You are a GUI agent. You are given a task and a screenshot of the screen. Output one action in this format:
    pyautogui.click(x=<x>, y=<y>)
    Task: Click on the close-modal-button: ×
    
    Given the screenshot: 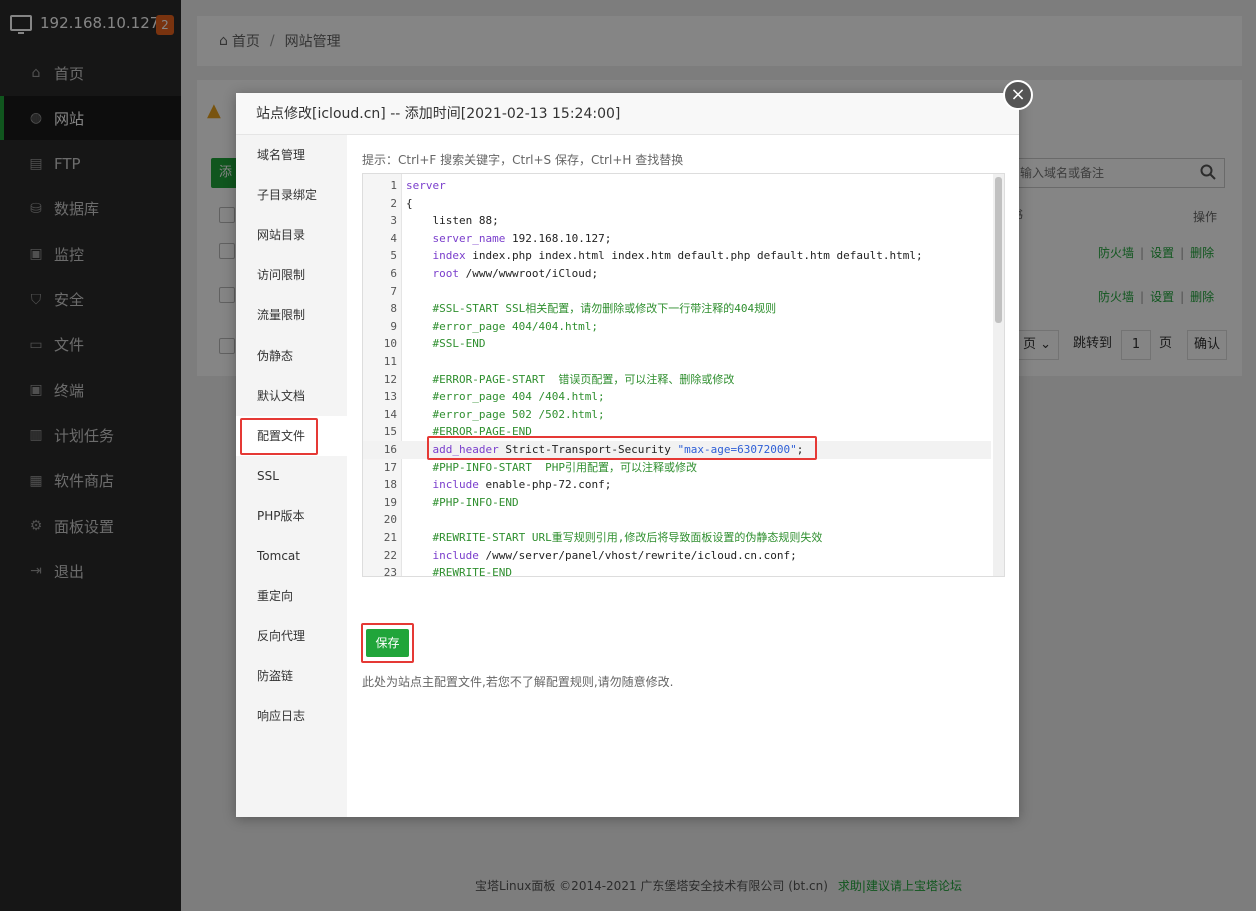 What is the action you would take?
    pyautogui.click(x=1018, y=95)
    